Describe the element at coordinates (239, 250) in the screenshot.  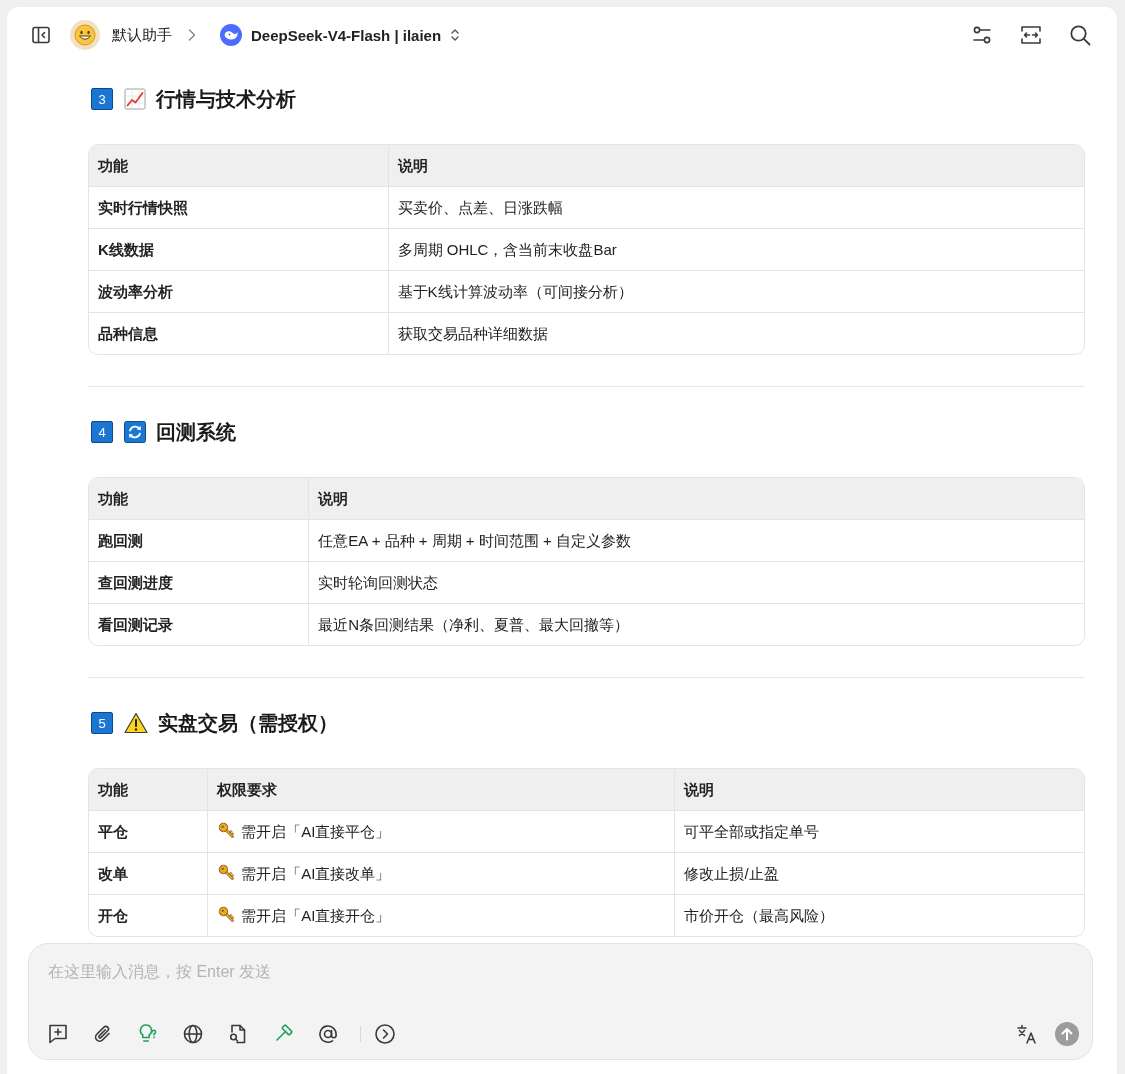
I see `table-cell: K线数据` at that location.